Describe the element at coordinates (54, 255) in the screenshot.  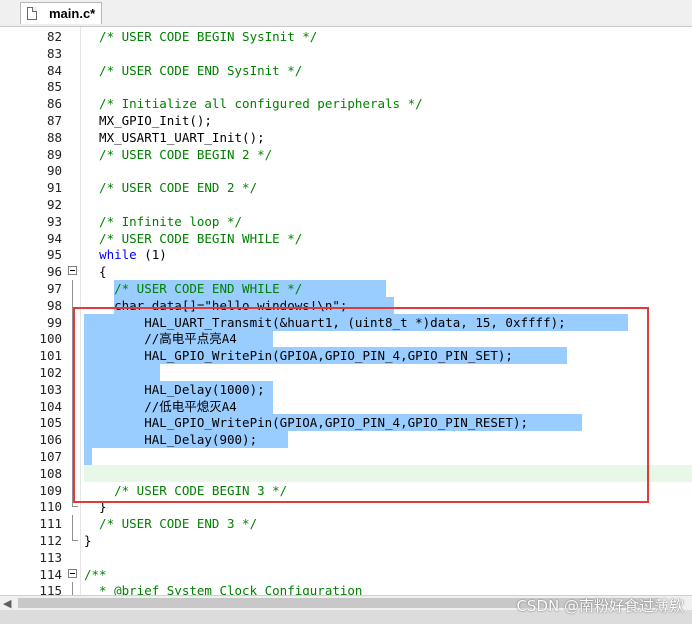
I see `line-number: 95` at that location.